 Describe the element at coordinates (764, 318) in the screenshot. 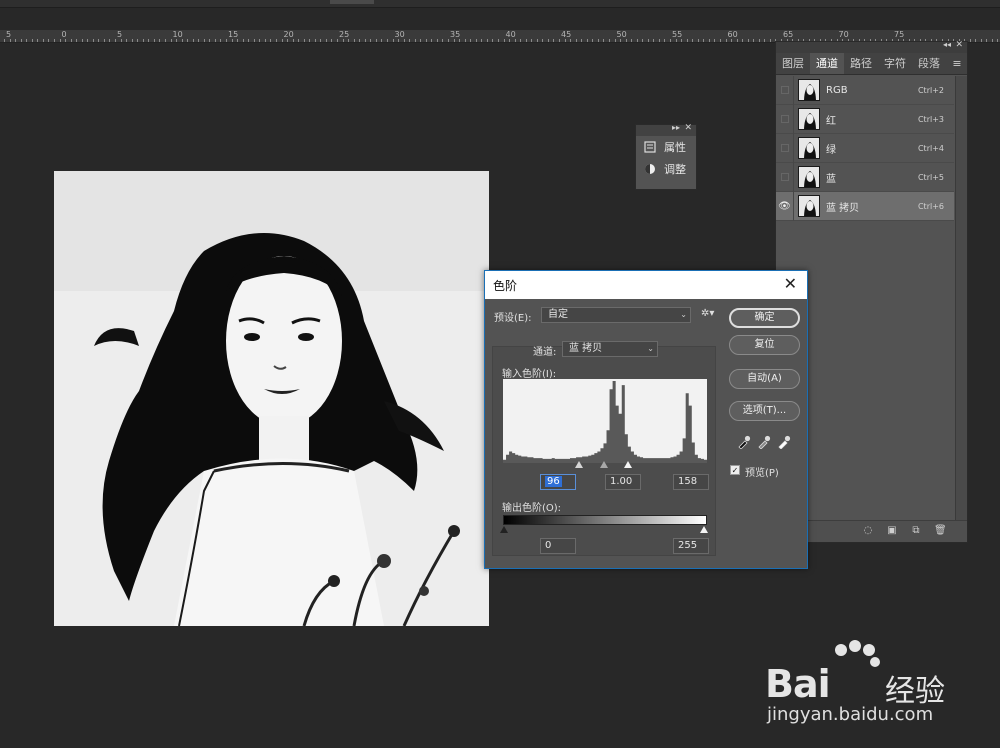

I see `ok-button: 确定` at that location.